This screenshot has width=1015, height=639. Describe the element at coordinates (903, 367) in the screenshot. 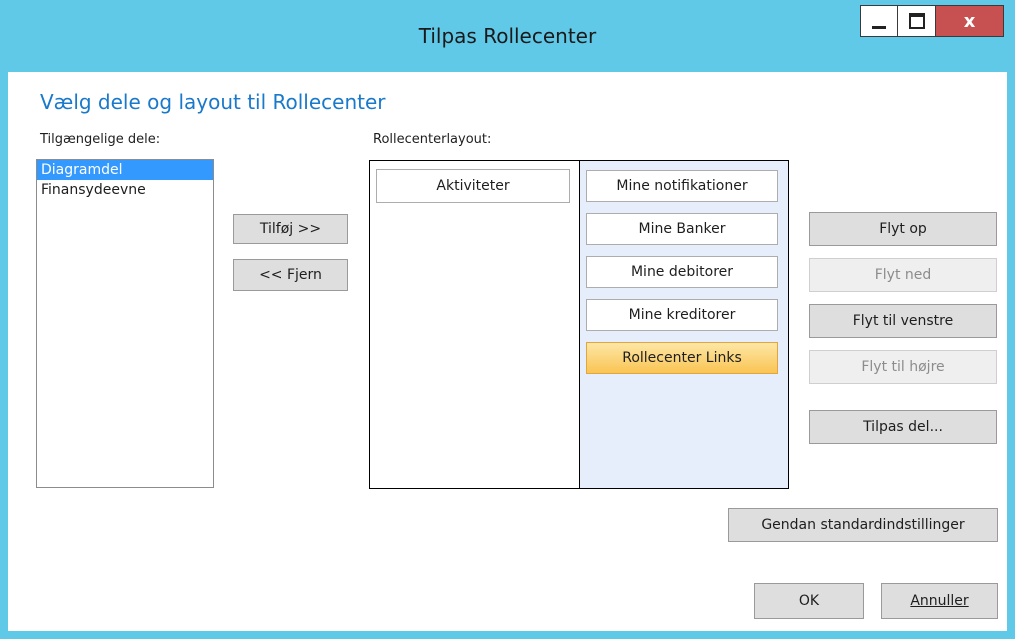

I see `move-right-button: Flyt til højre` at that location.